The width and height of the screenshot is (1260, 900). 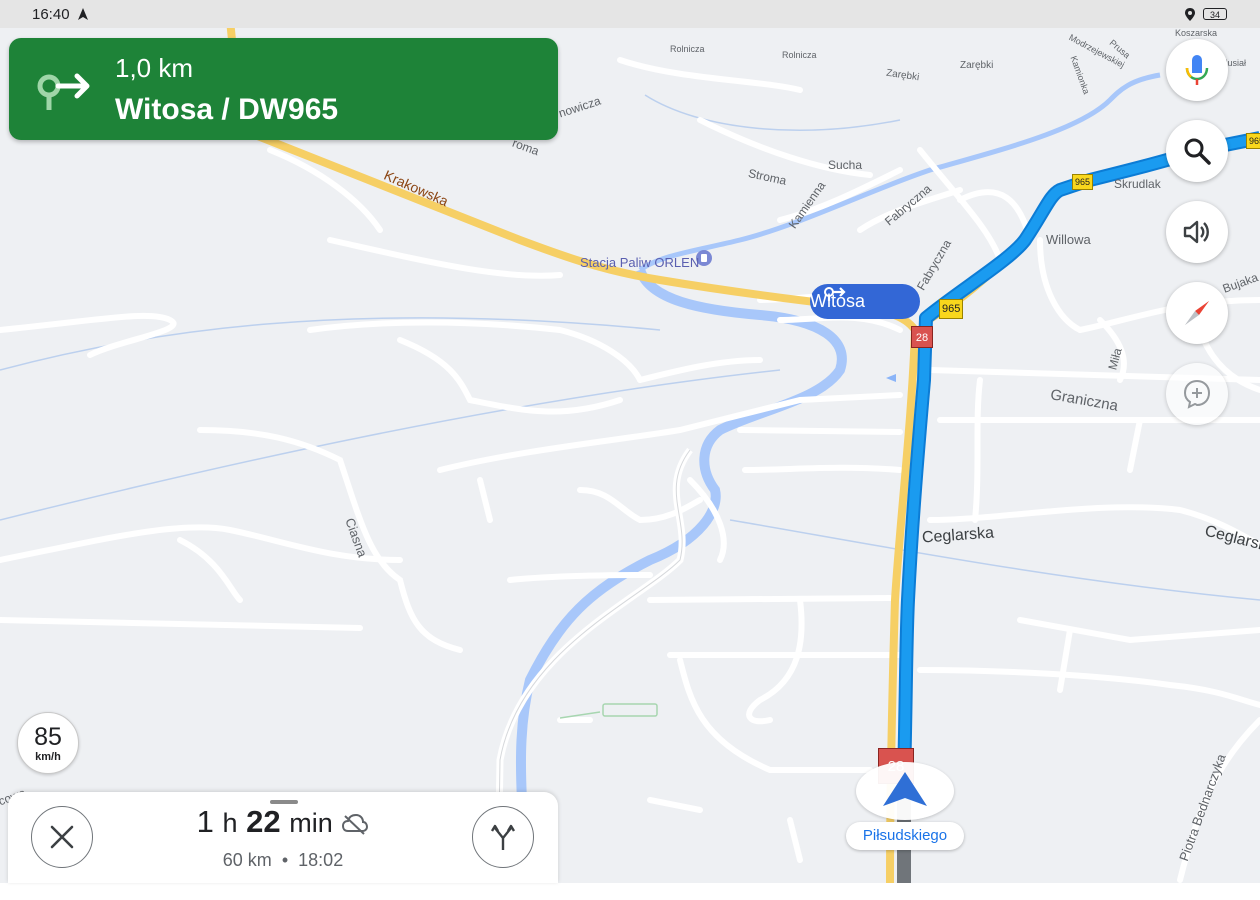 What do you see at coordinates (905, 789) in the screenshot?
I see `current-location-arrow-icon` at bounding box center [905, 789].